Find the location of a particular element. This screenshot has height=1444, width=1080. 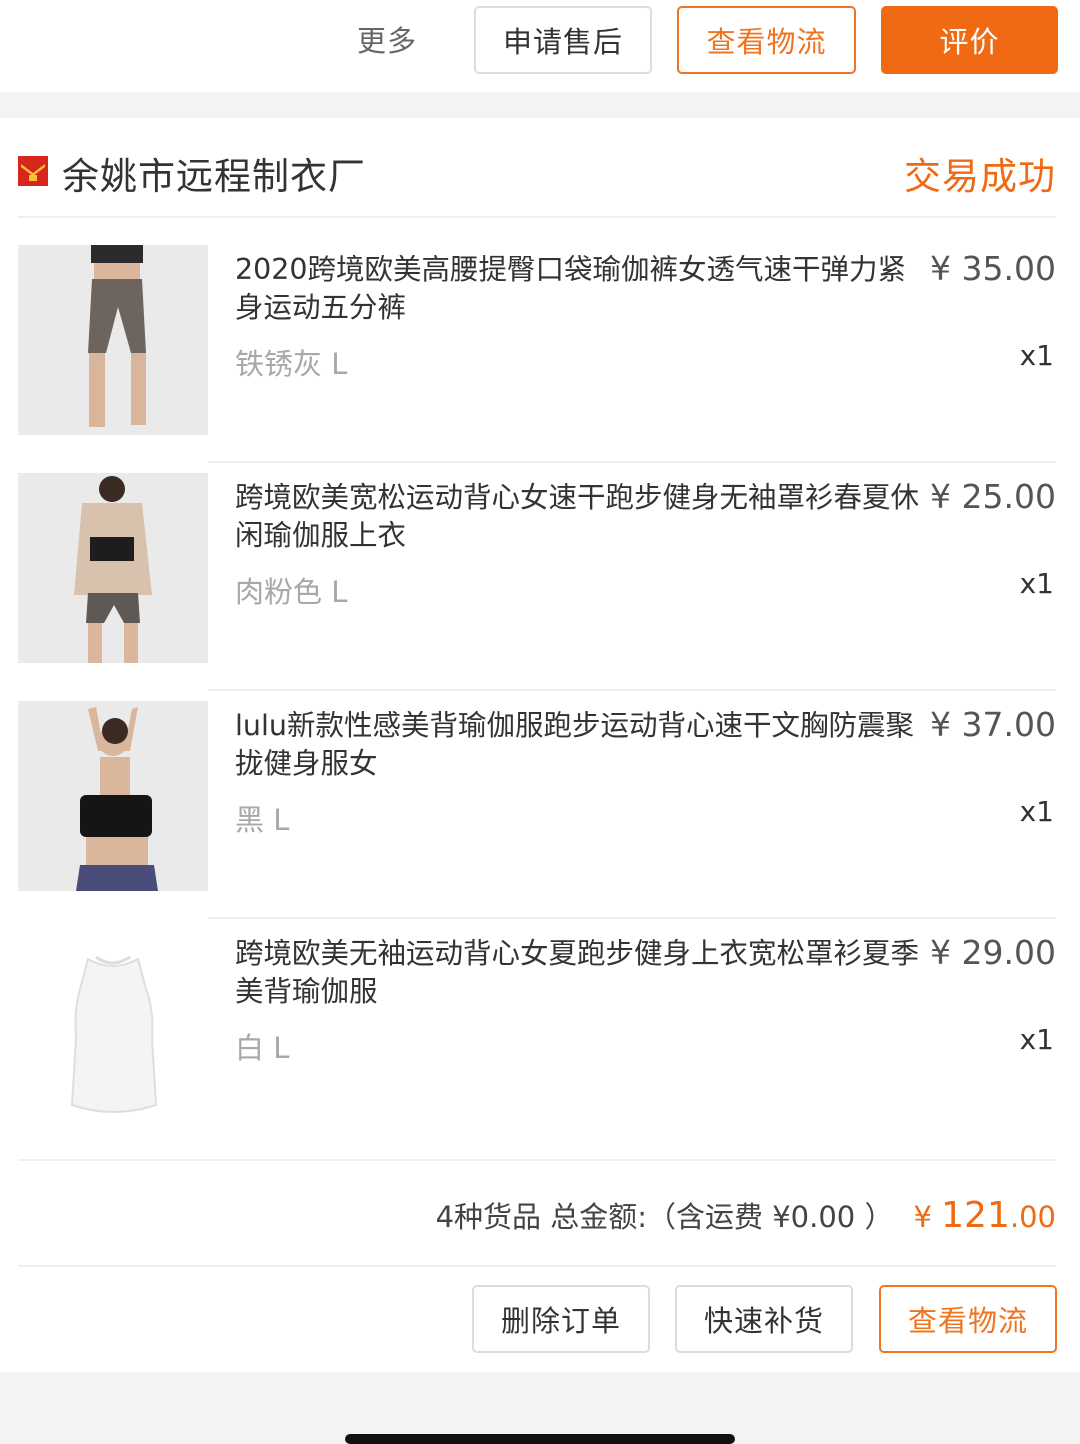

product-price: ¥ 25.00 is located at coordinates (993, 496).